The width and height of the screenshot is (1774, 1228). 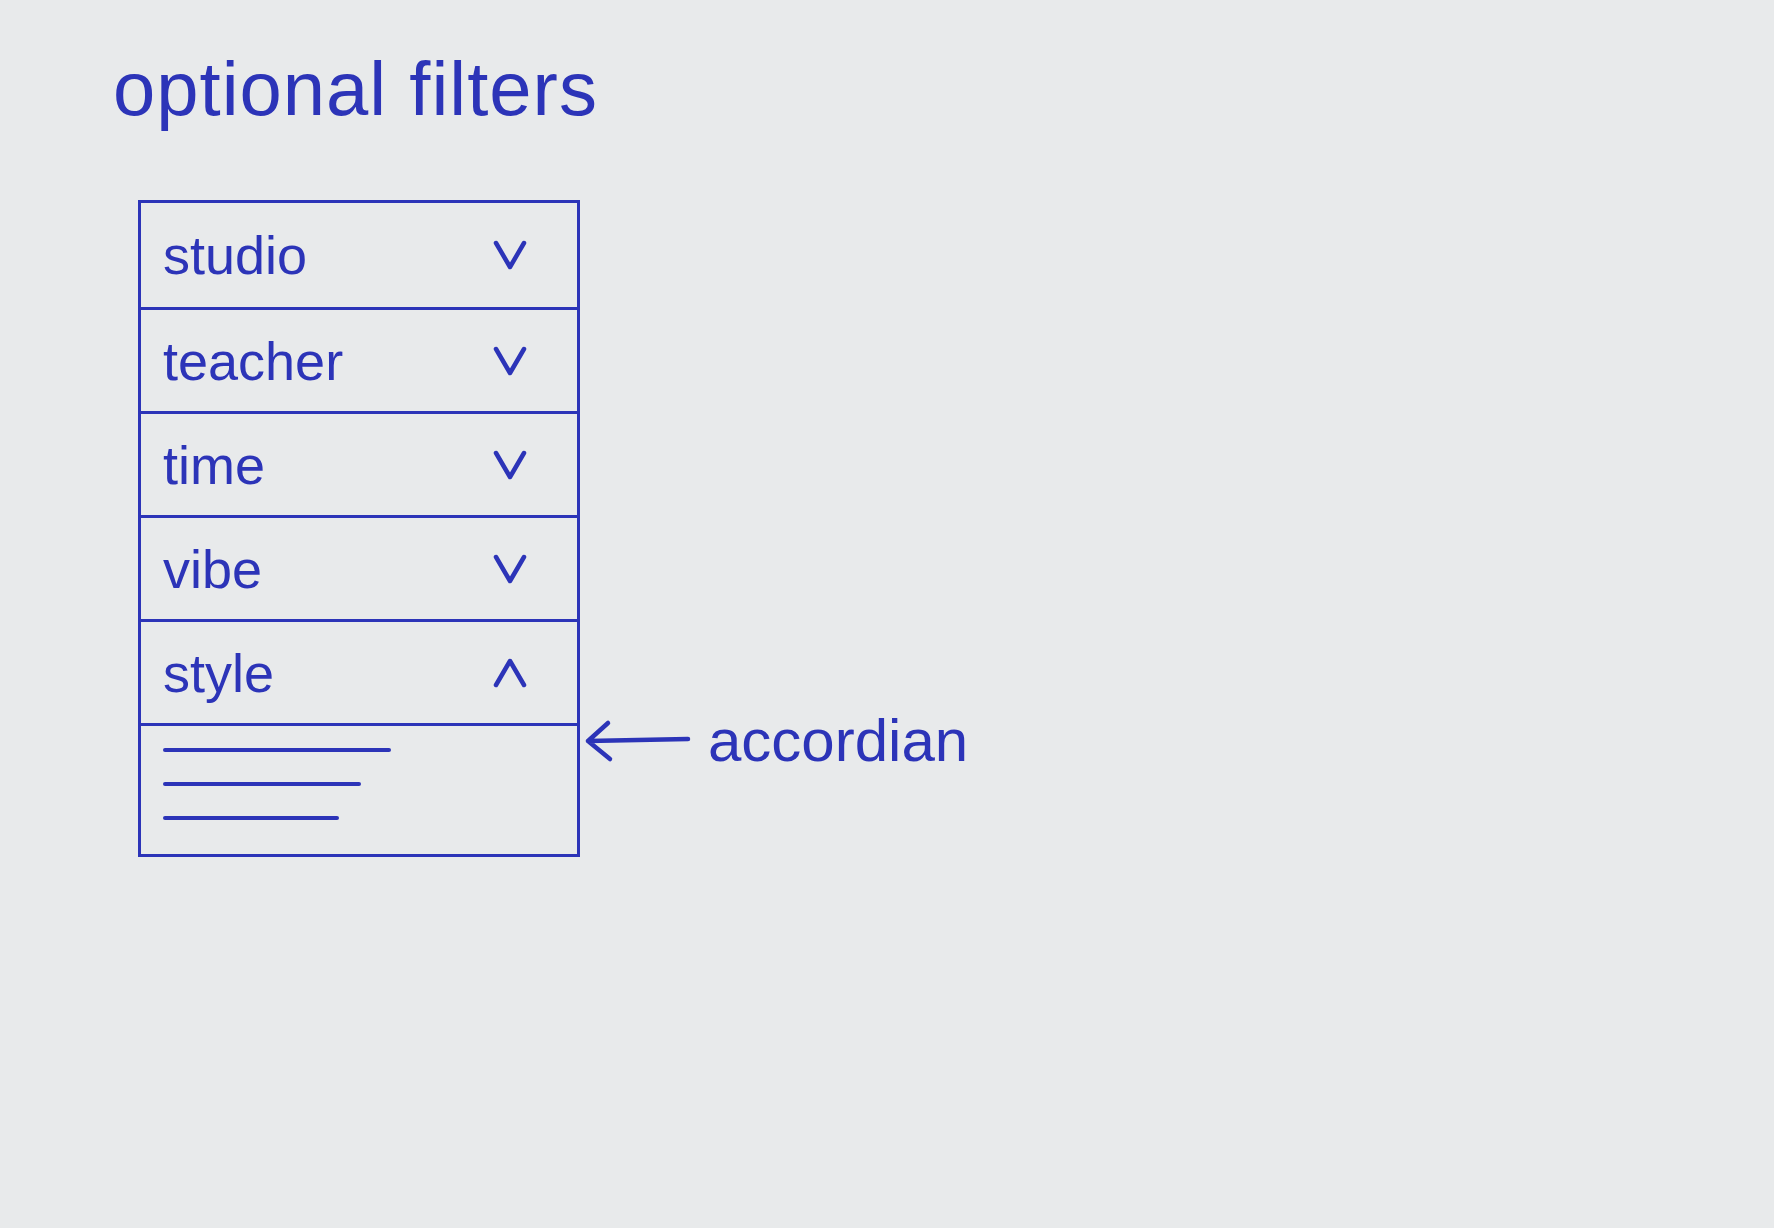 What do you see at coordinates (638, 741) in the screenshot?
I see `arrow-icon` at bounding box center [638, 741].